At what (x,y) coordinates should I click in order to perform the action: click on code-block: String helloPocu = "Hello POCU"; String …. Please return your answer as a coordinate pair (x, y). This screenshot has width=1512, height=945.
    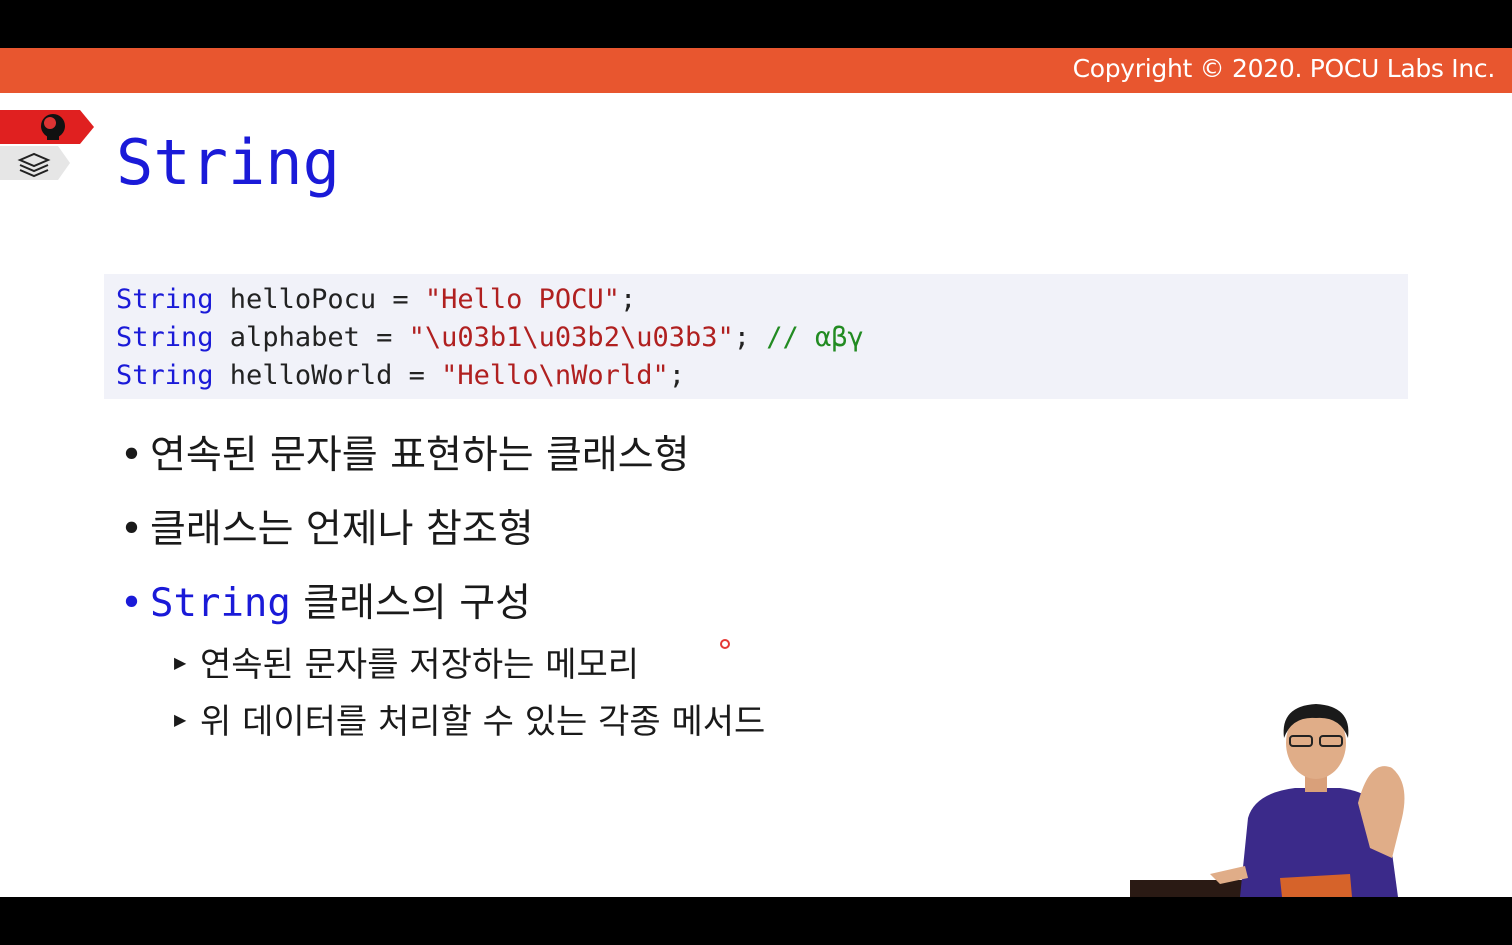
    Looking at the image, I should click on (756, 336).